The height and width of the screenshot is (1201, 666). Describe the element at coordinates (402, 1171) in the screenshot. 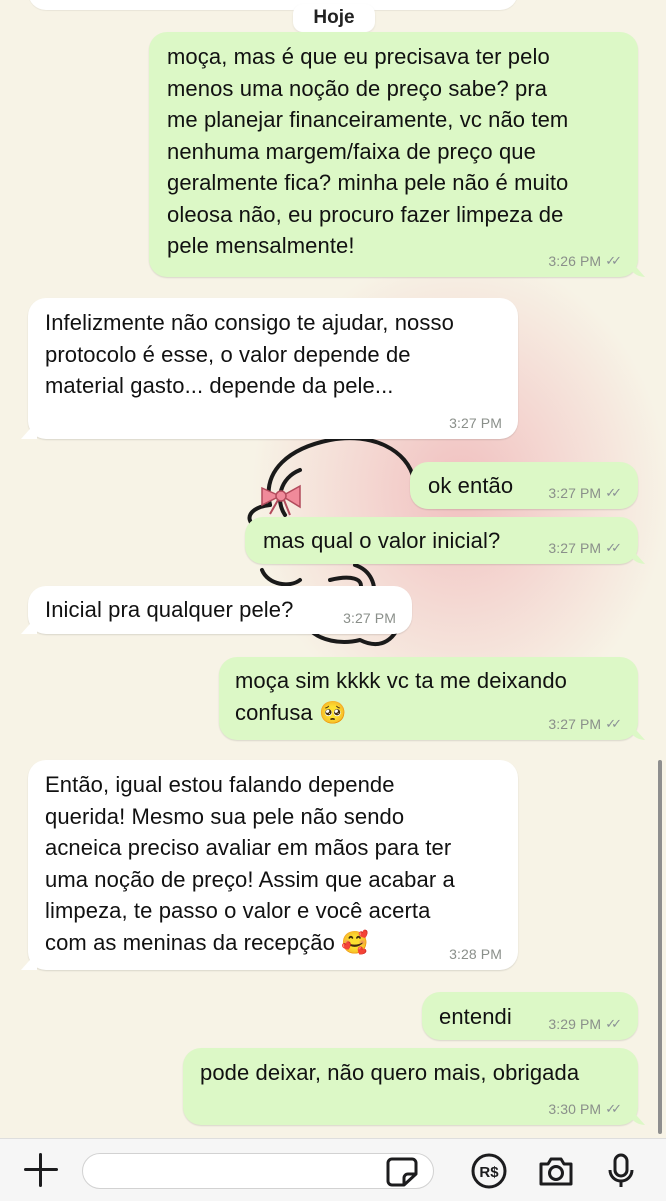

I see `sticker-icon` at that location.